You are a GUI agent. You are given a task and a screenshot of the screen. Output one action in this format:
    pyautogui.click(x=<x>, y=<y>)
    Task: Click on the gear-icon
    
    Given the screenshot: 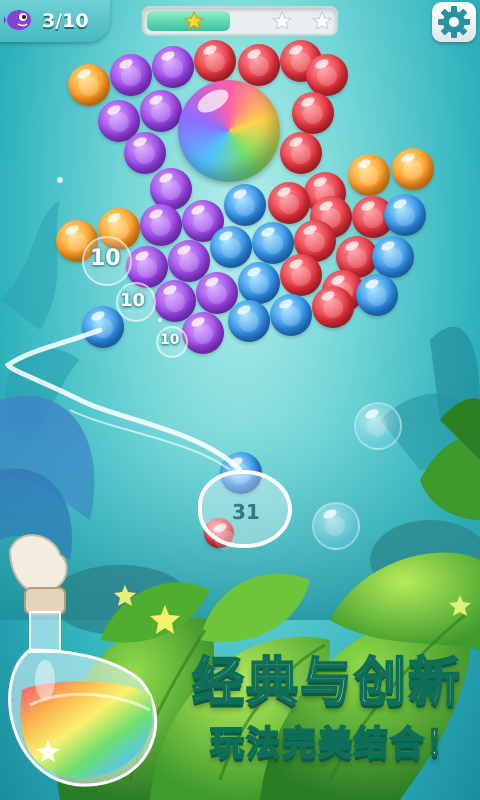 What is the action you would take?
    pyautogui.click(x=454, y=22)
    